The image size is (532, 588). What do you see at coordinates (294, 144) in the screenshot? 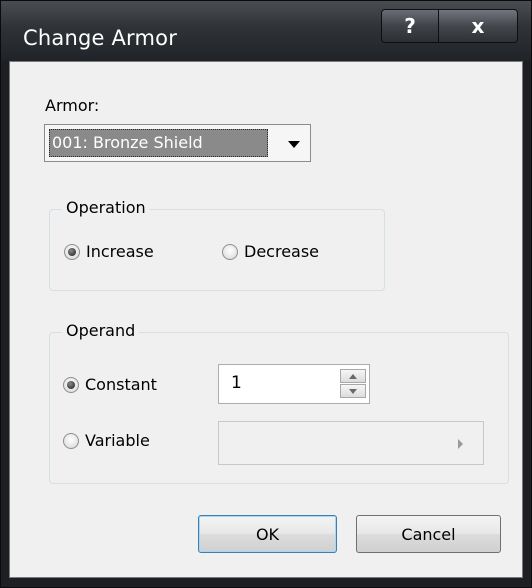
I see `chevron-down-icon` at bounding box center [294, 144].